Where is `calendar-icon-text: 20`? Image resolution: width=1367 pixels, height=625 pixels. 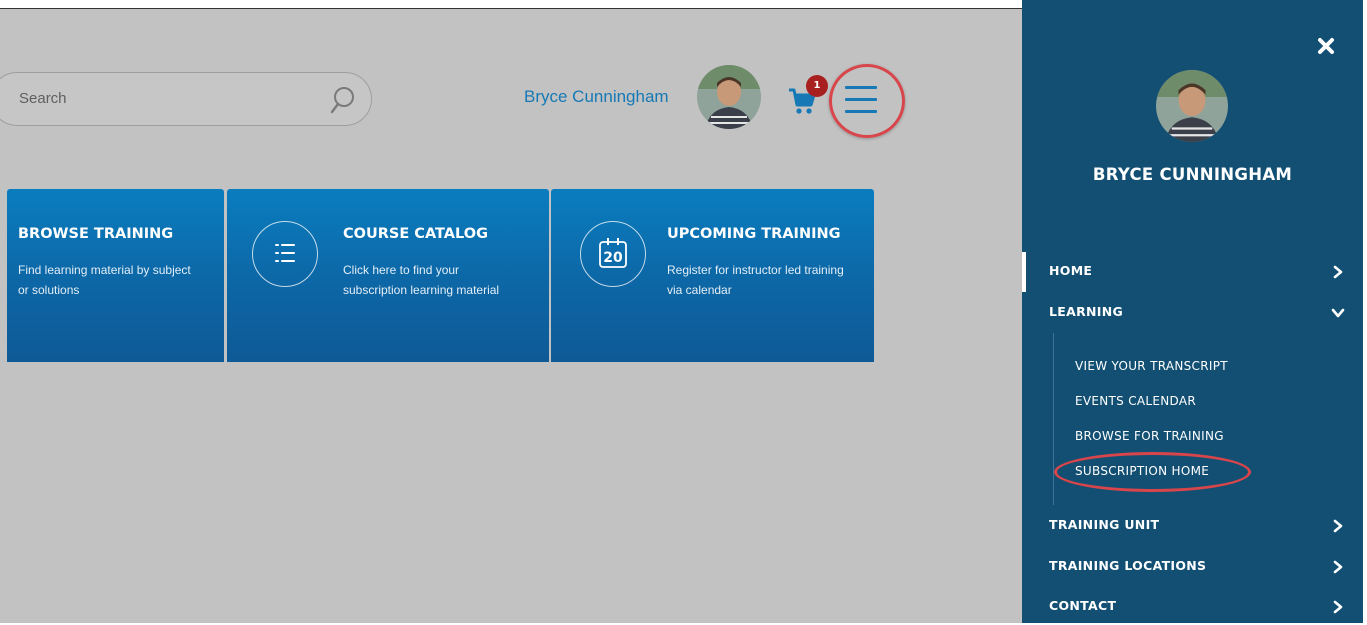 calendar-icon-text: 20 is located at coordinates (613, 258).